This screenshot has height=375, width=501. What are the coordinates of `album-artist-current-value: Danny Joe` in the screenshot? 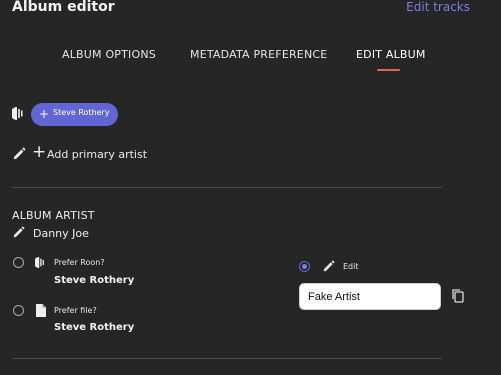 It's located at (61, 233).